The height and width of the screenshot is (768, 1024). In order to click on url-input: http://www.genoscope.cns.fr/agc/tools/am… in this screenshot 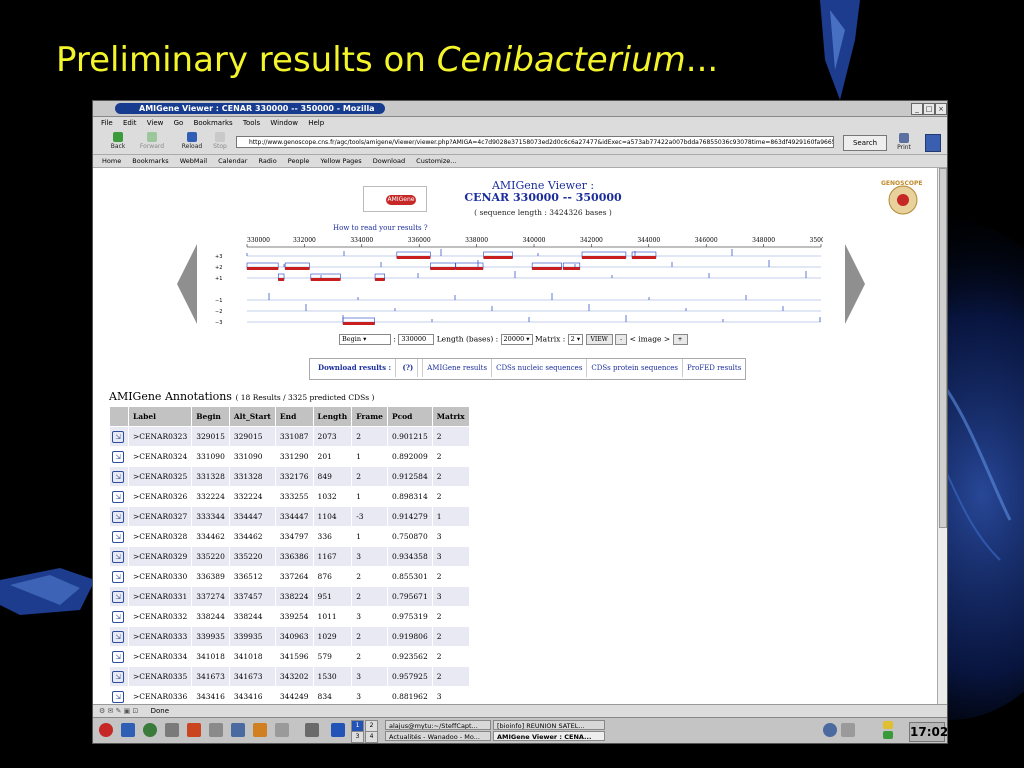, I will do `click(535, 142)`.